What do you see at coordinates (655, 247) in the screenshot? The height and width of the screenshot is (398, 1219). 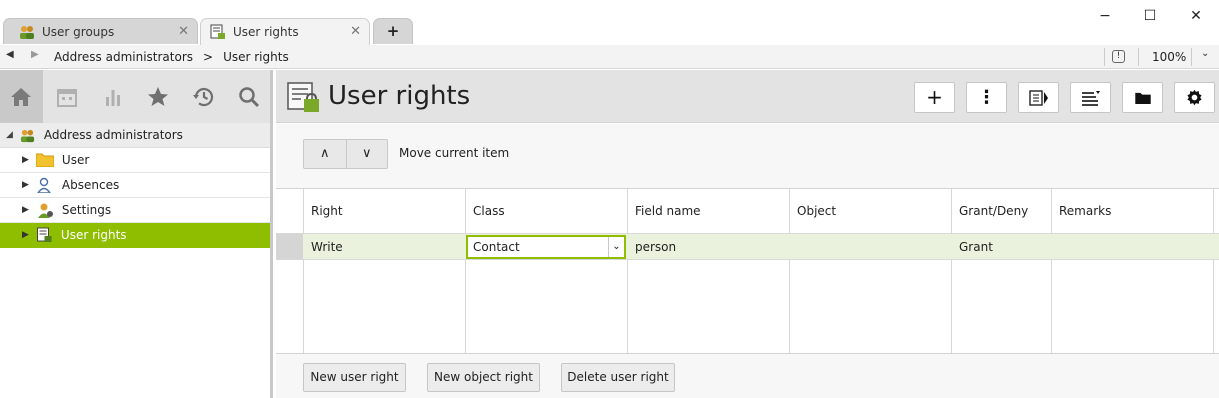 I see `cell-field-name: person` at bounding box center [655, 247].